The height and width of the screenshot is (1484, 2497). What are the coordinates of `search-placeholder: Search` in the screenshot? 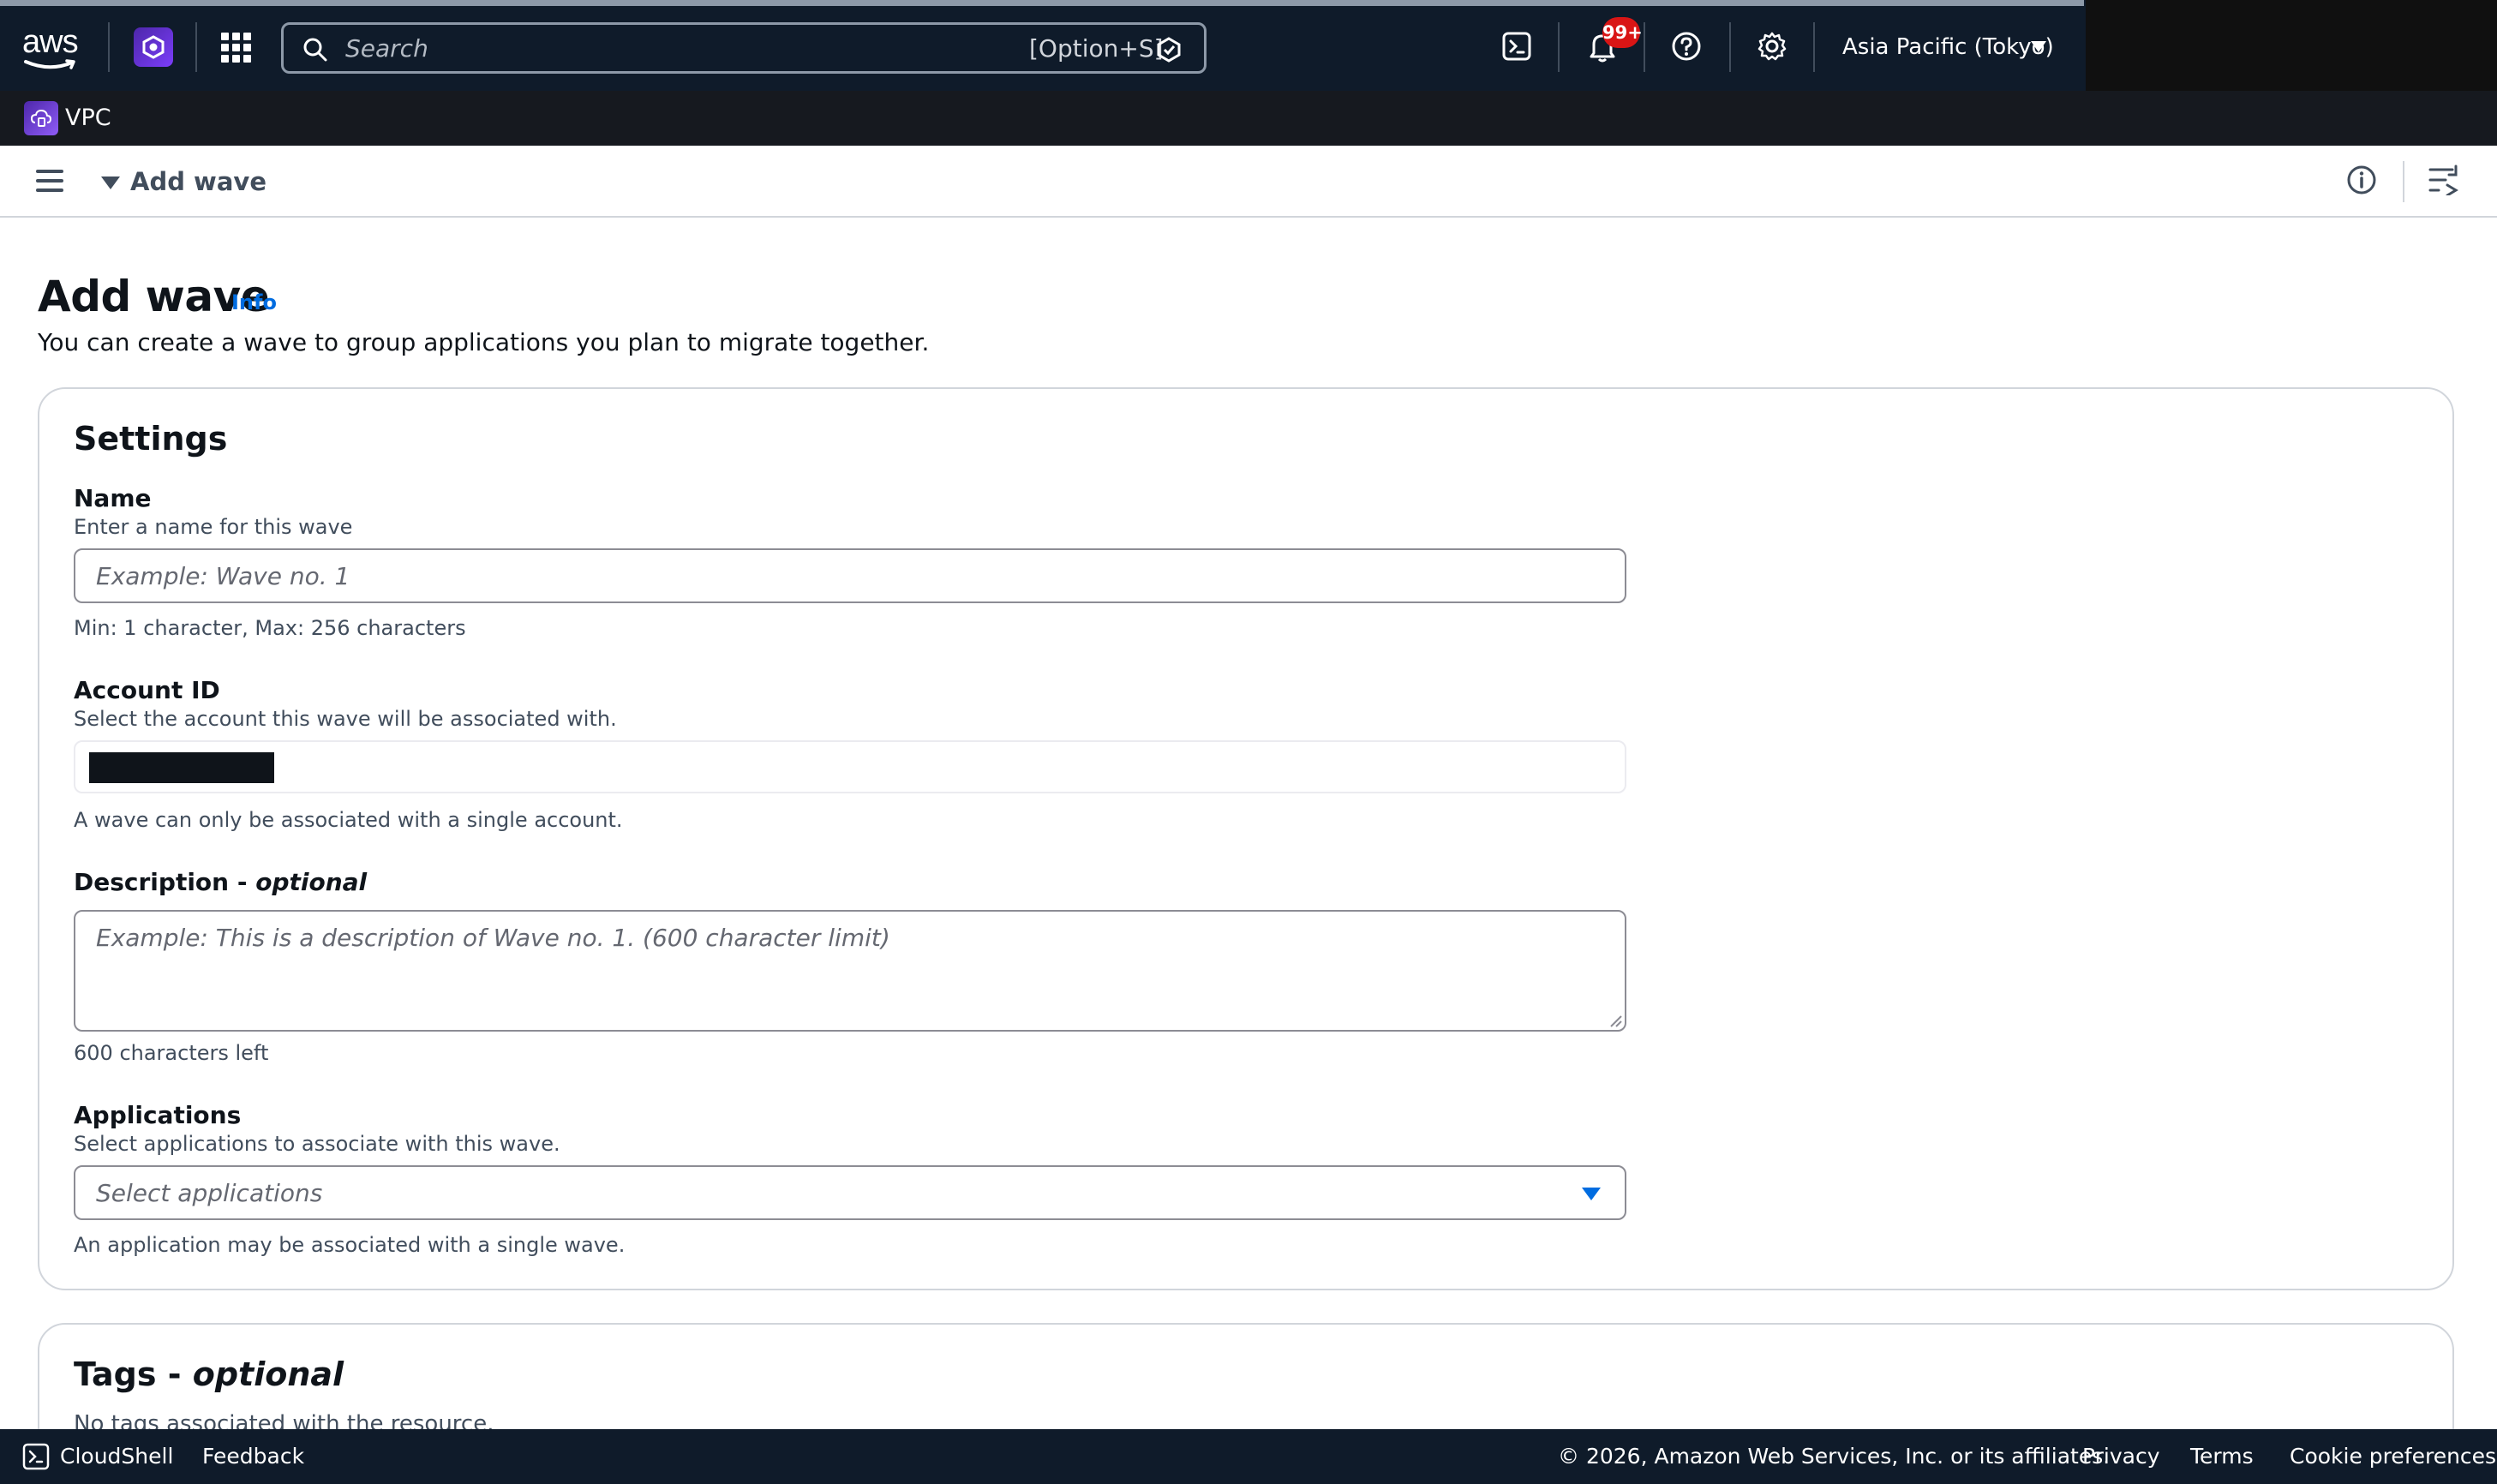 It's located at (386, 49).